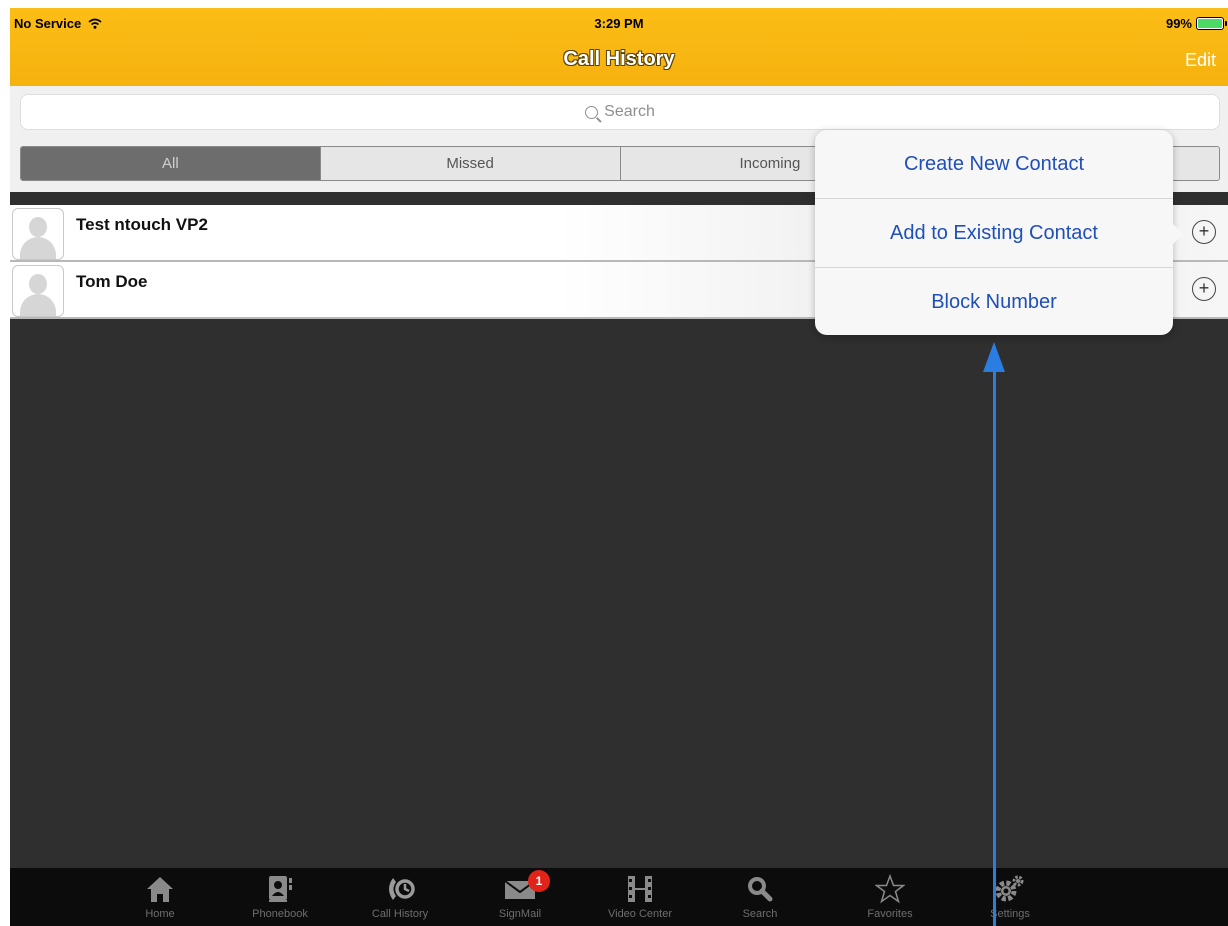 This screenshot has width=1228, height=926. Describe the element at coordinates (112, 281) in the screenshot. I see `caller-name: Tom Doe` at that location.